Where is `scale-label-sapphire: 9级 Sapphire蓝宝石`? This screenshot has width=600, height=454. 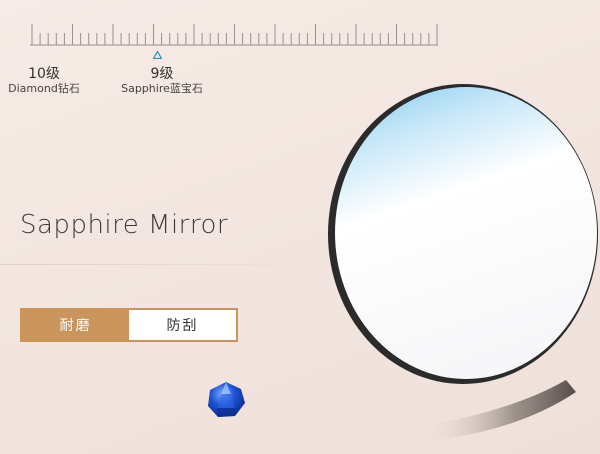
scale-label-sapphire: 9级 Sapphire蓝宝石 is located at coordinates (162, 81).